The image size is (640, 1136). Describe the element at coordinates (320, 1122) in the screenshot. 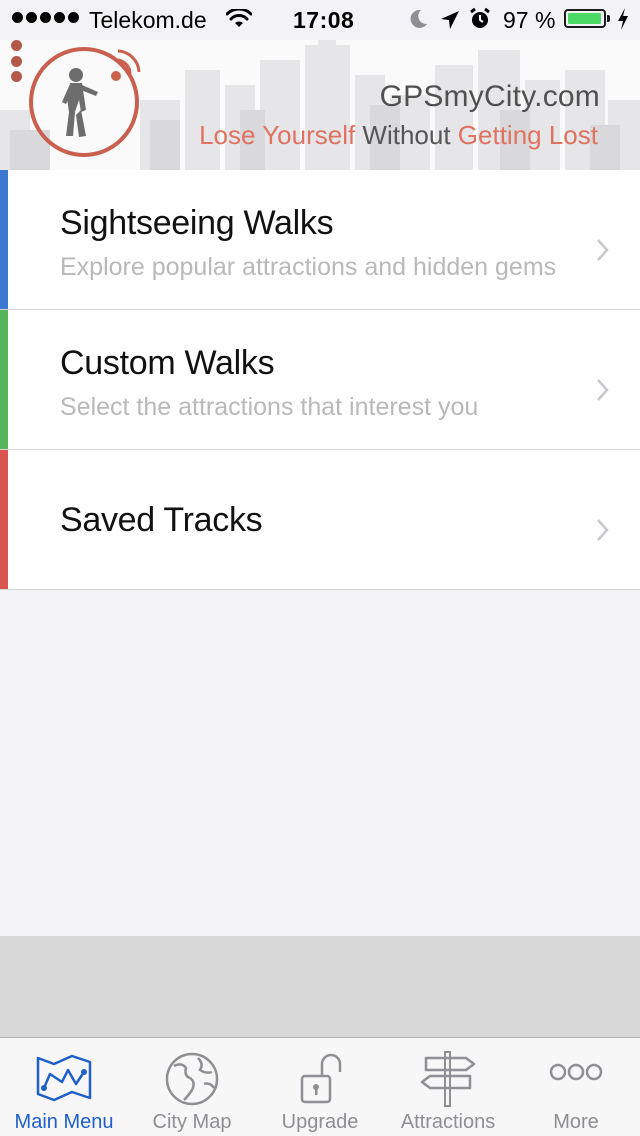

I see `tab-label: Upgrade` at that location.